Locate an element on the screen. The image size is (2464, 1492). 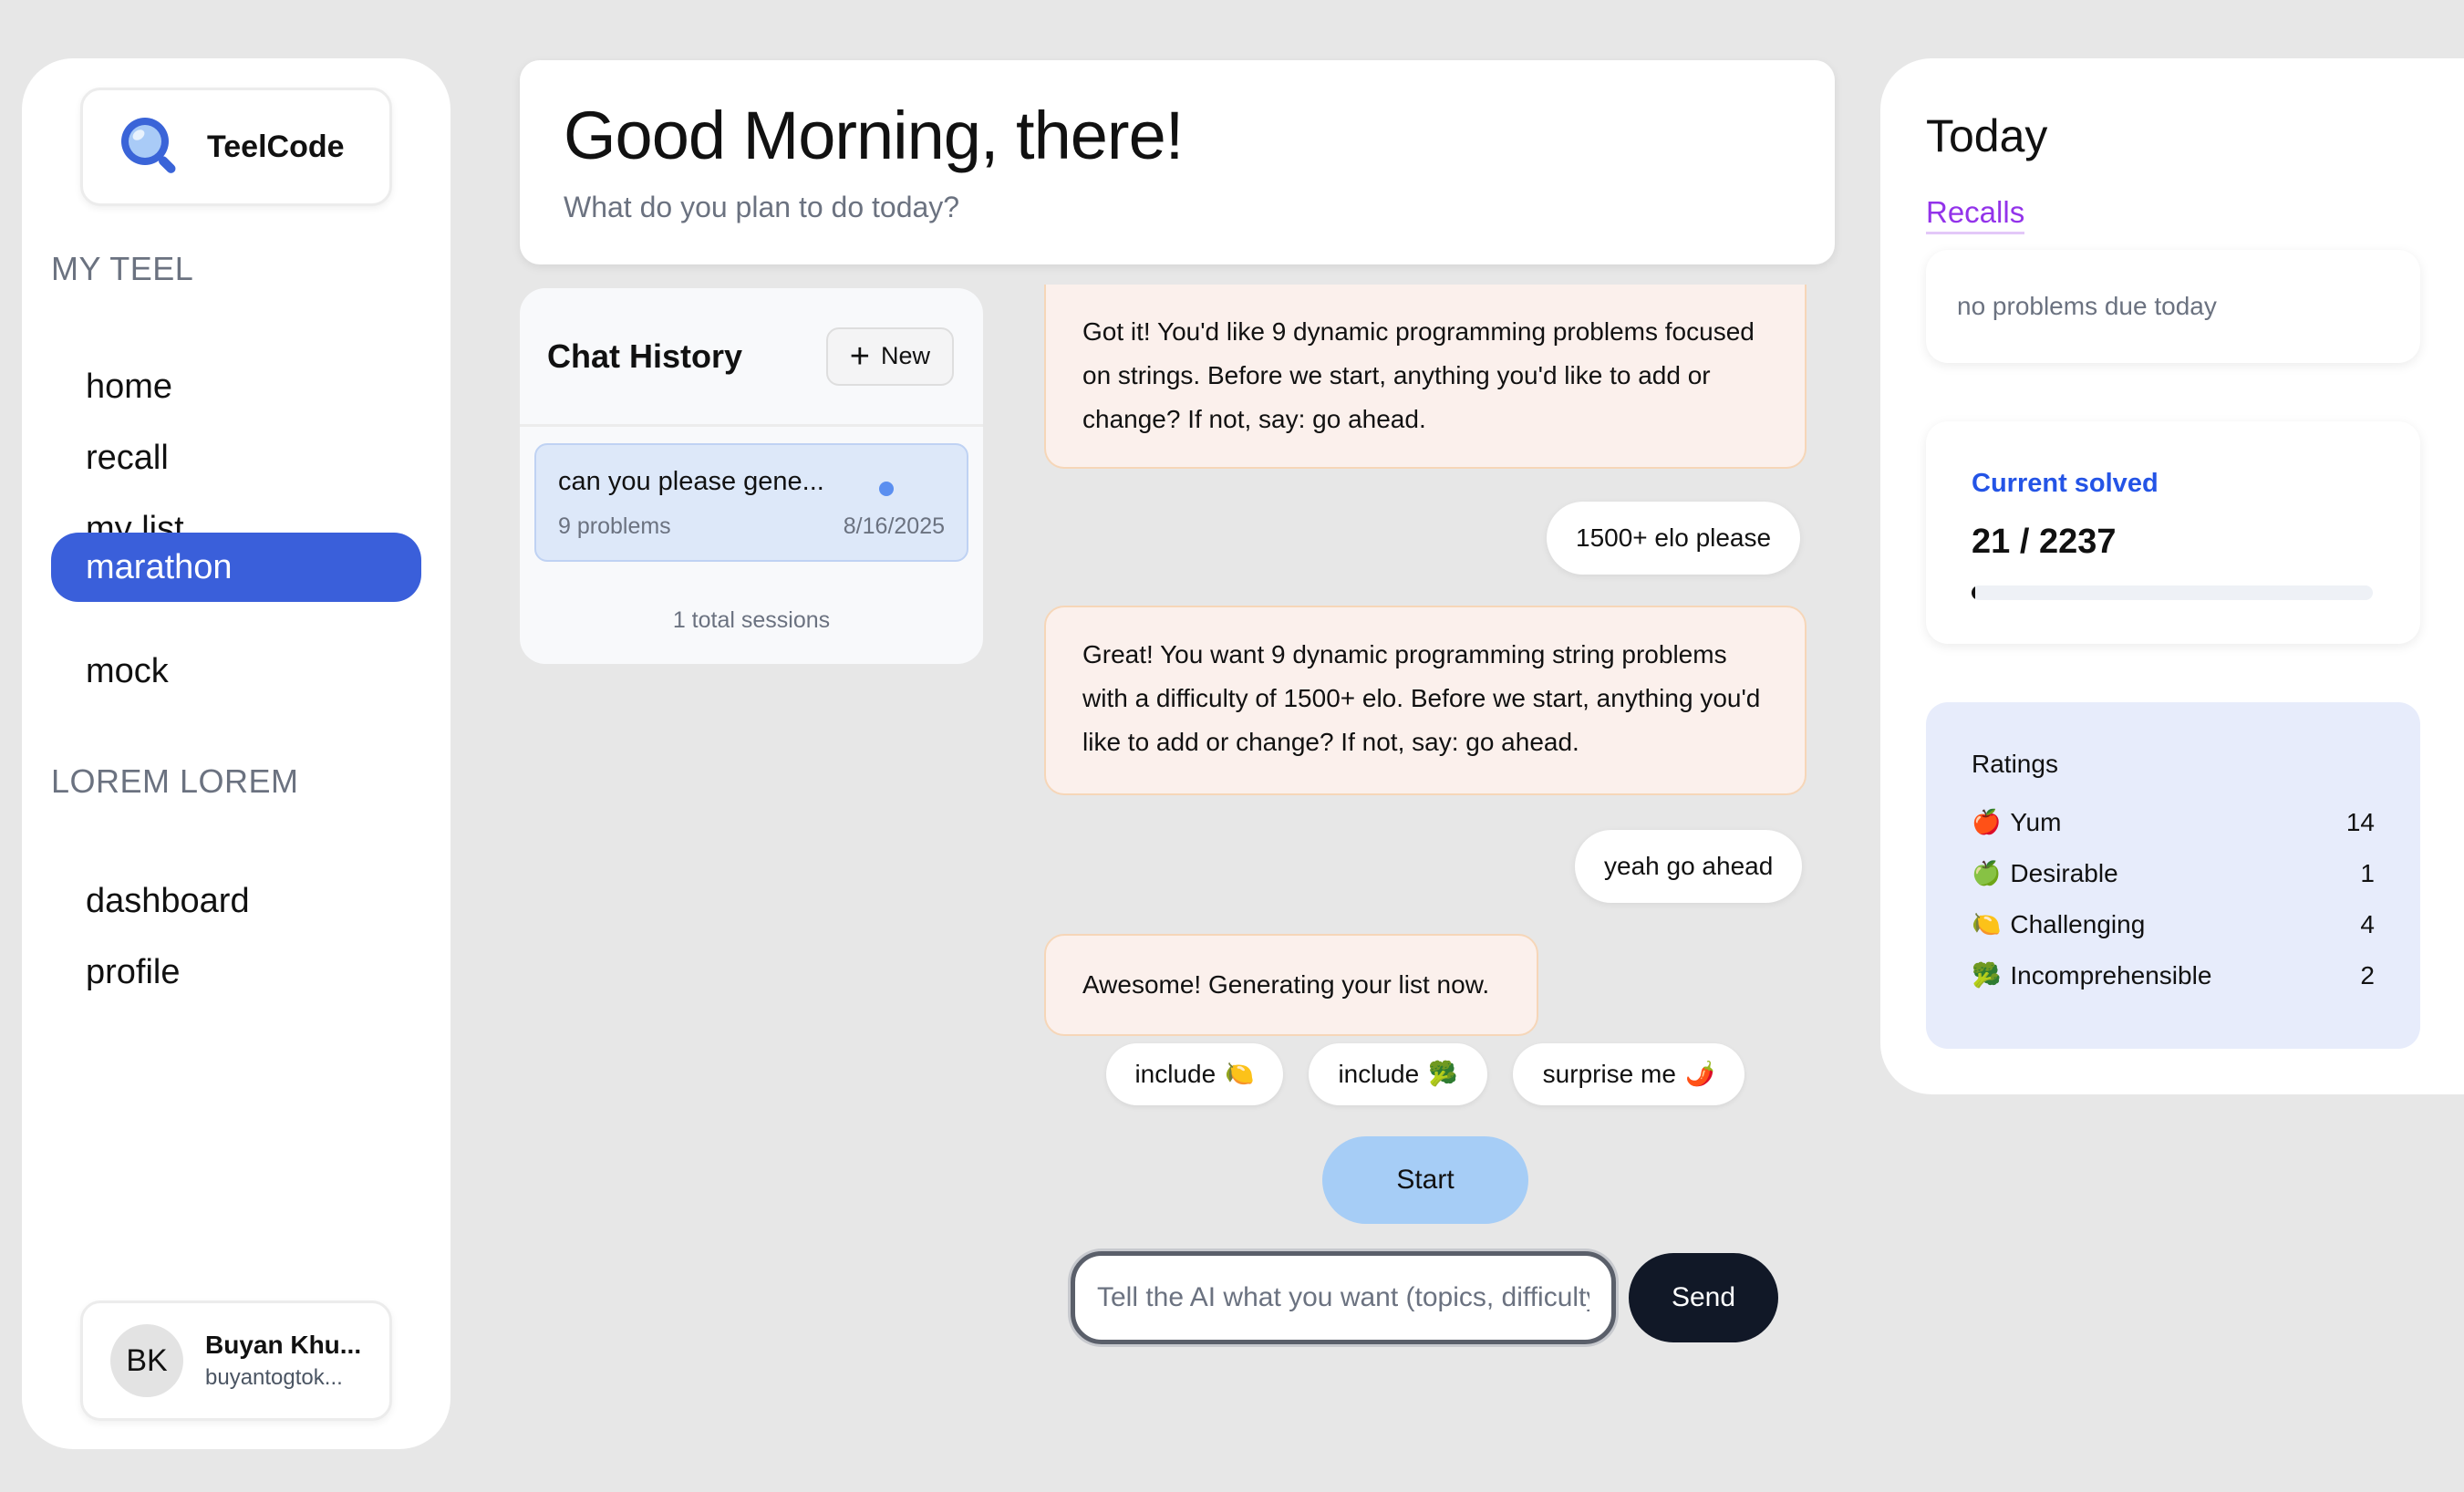
recalls-link: Recalls is located at coordinates (1976, 215).